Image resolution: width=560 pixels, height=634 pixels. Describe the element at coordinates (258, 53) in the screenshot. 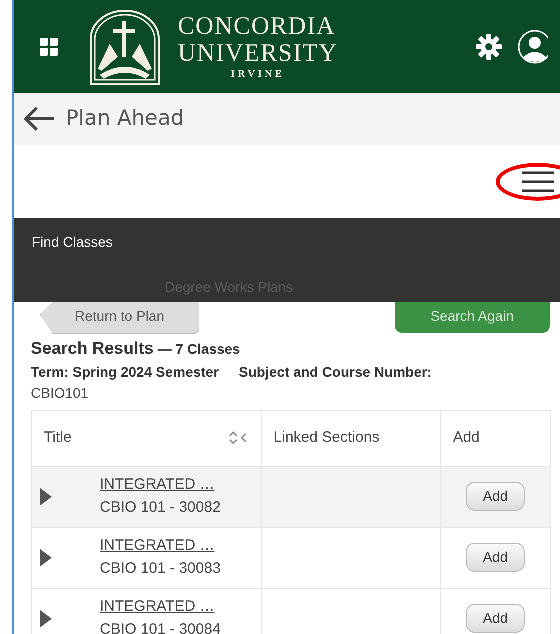

I see `logo-wordmark: UNIVERSITY` at that location.